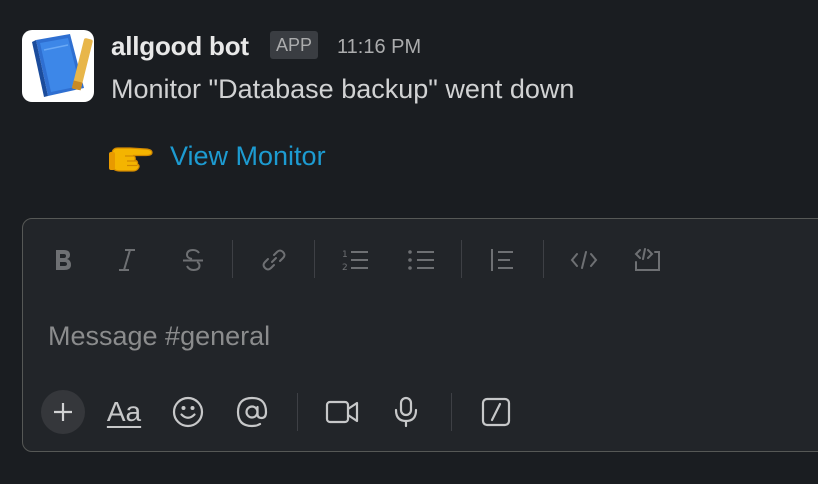 This screenshot has width=818, height=484. I want to click on text-format-icon: Aa, so click(124, 412).